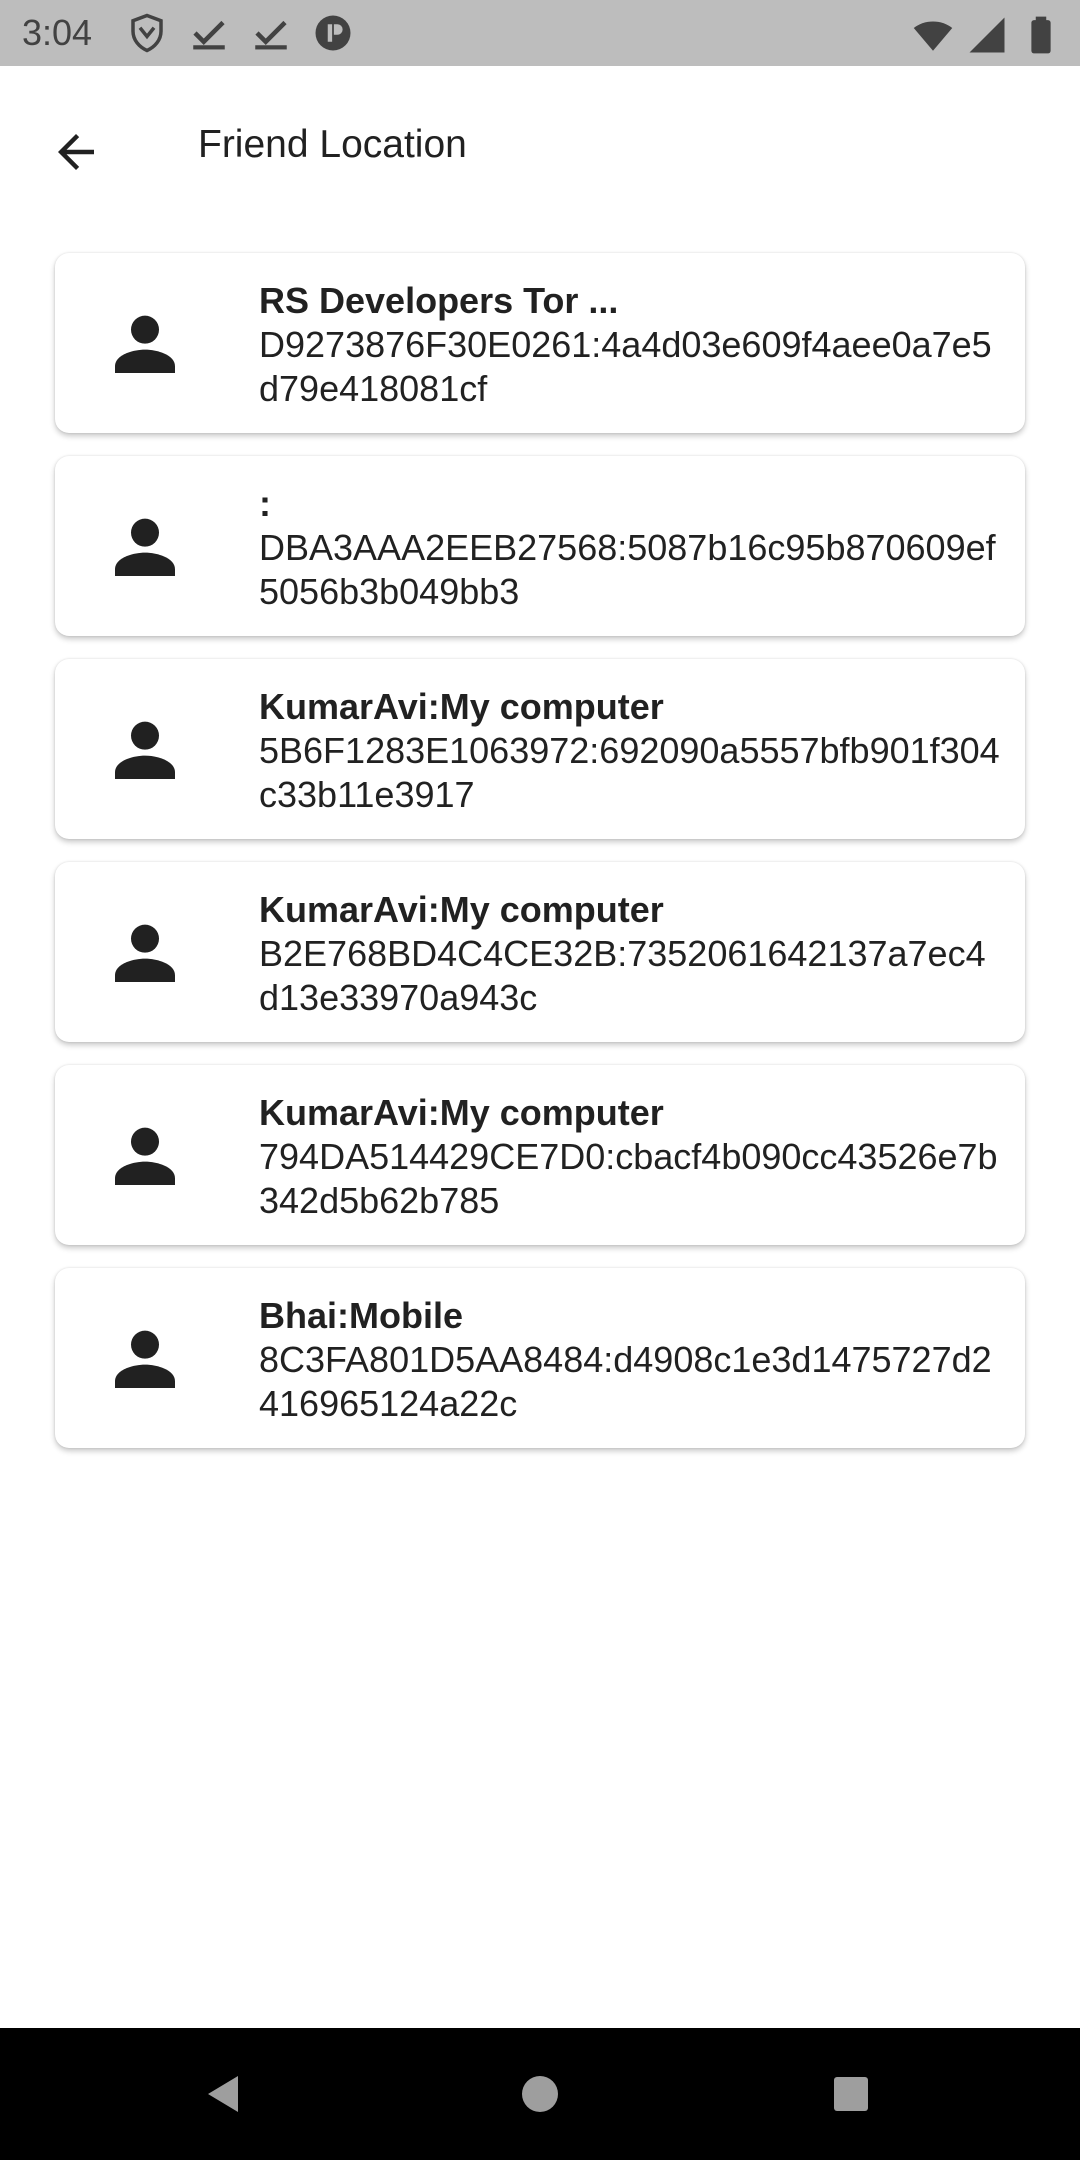  I want to click on nav-home-button, so click(540, 2094).